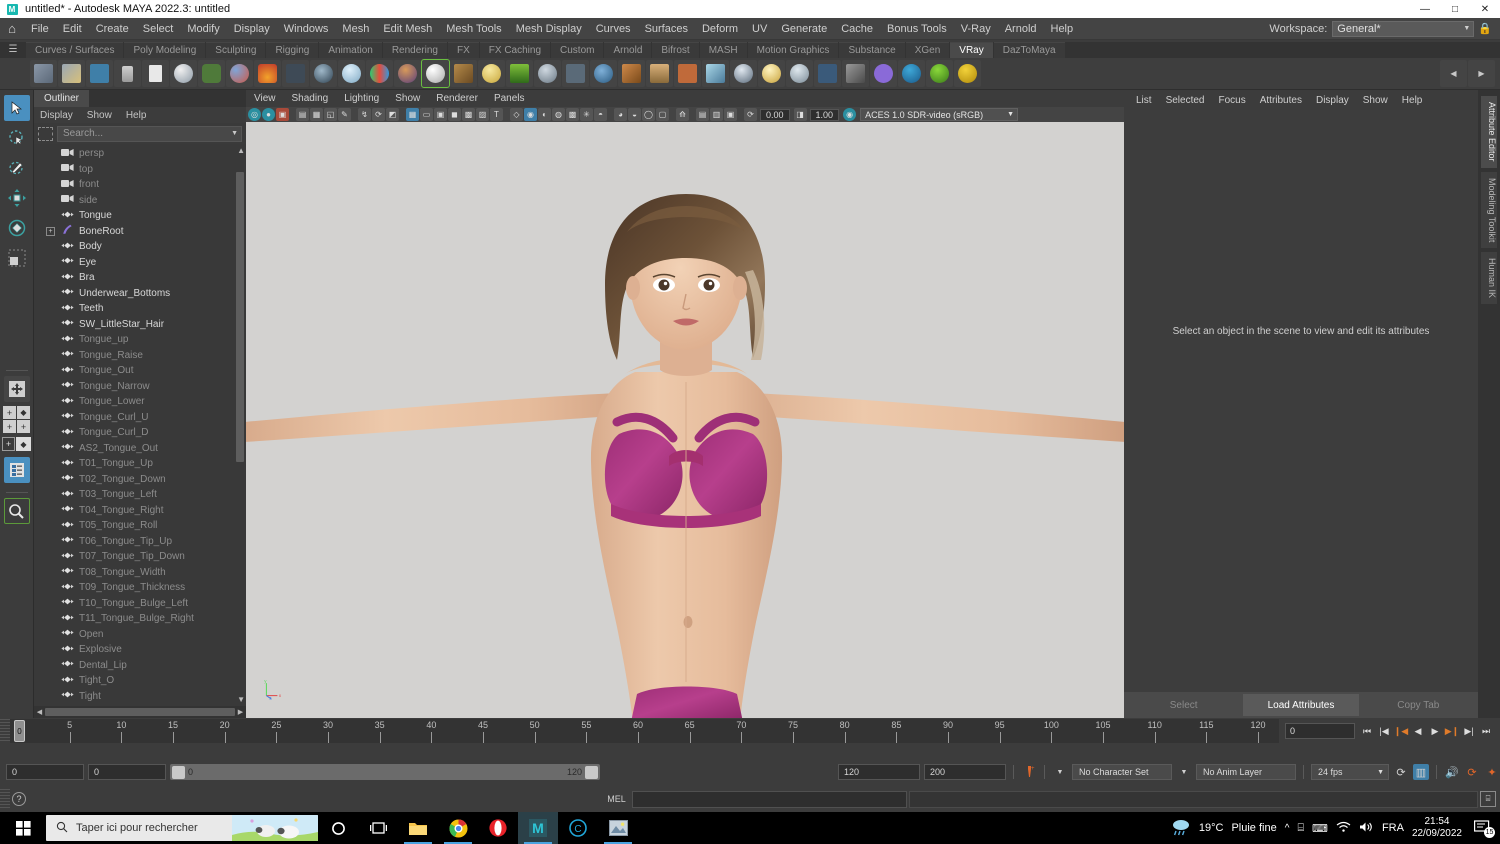  Describe the element at coordinates (140, 278) in the screenshot. I see `outliner-item: Bra` at that location.